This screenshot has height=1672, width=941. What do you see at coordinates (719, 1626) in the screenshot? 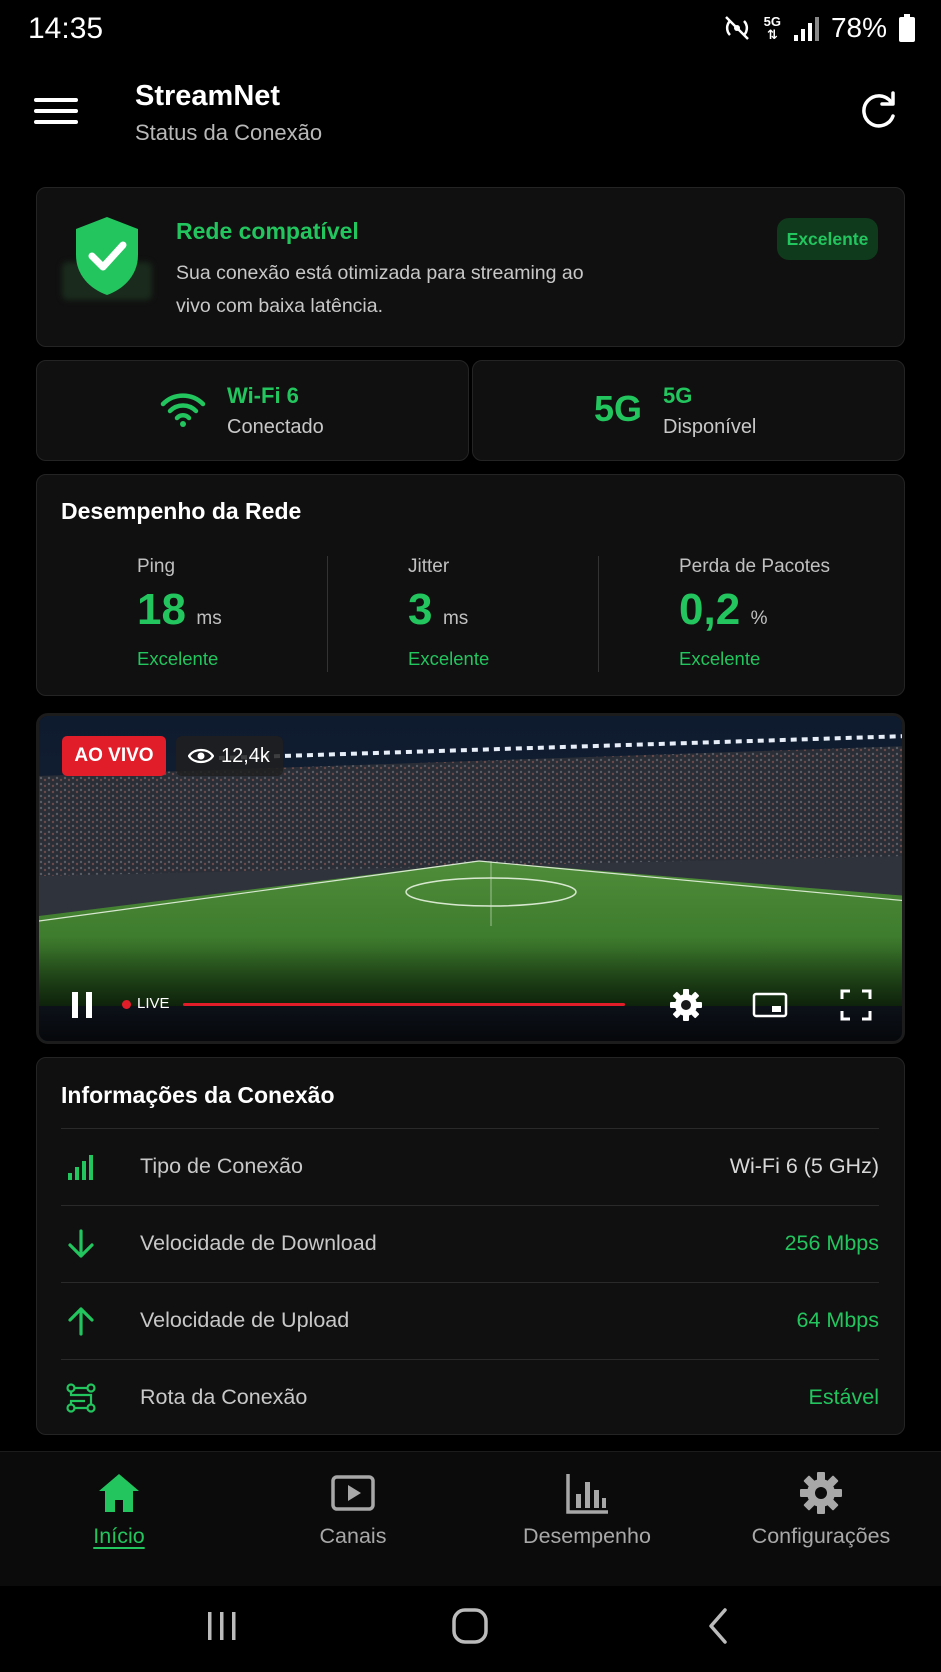
I see `back-icon` at bounding box center [719, 1626].